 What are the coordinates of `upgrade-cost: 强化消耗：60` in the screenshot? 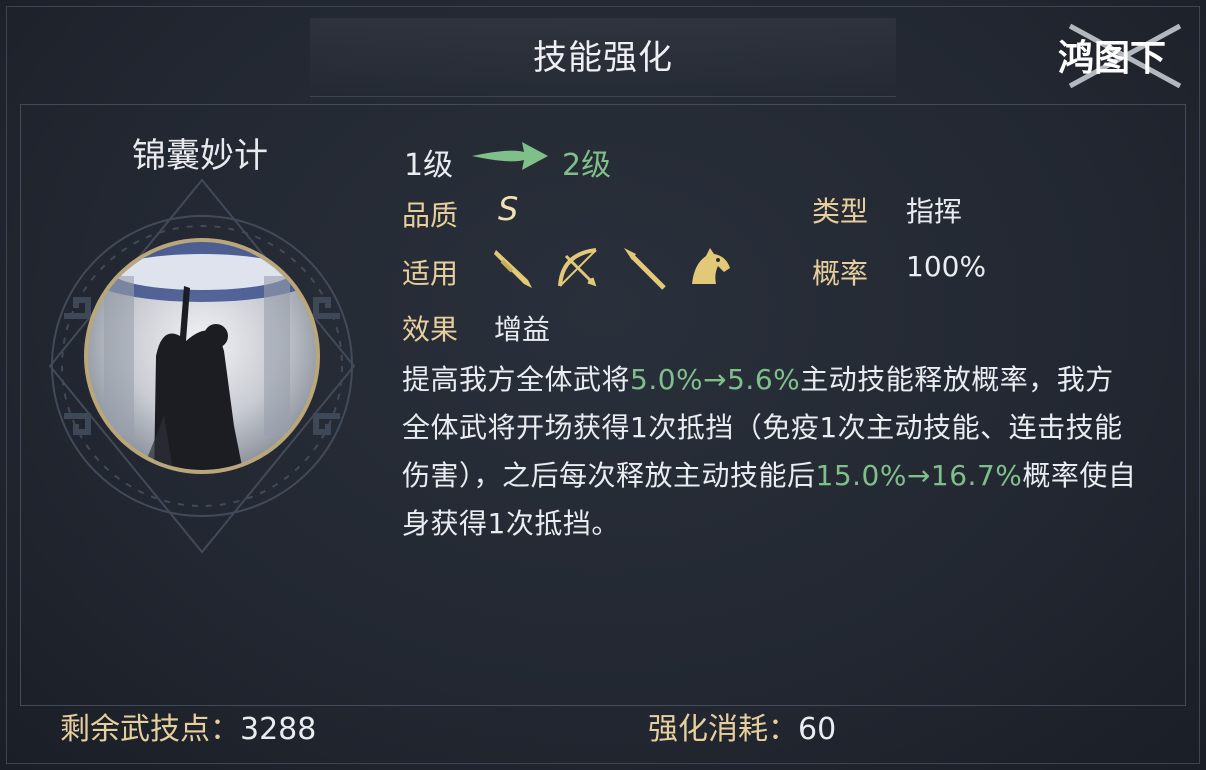 It's located at (742, 726).